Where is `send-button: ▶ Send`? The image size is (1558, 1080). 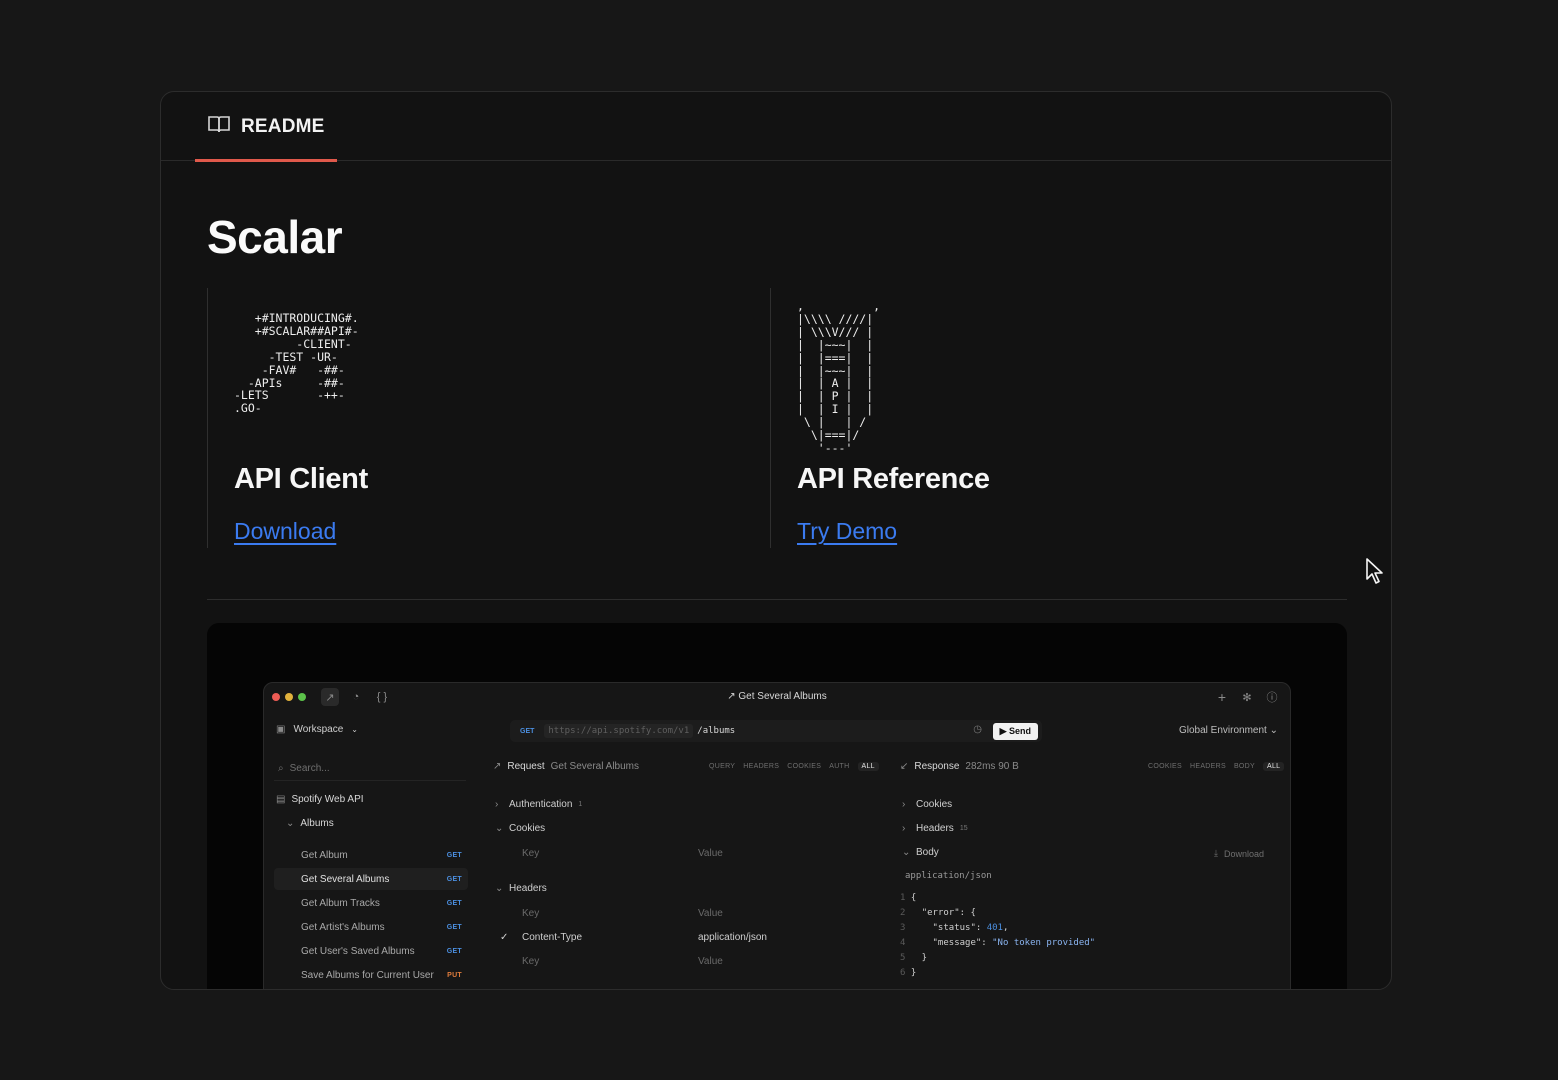
send-button: ▶ Send is located at coordinates (1015, 731).